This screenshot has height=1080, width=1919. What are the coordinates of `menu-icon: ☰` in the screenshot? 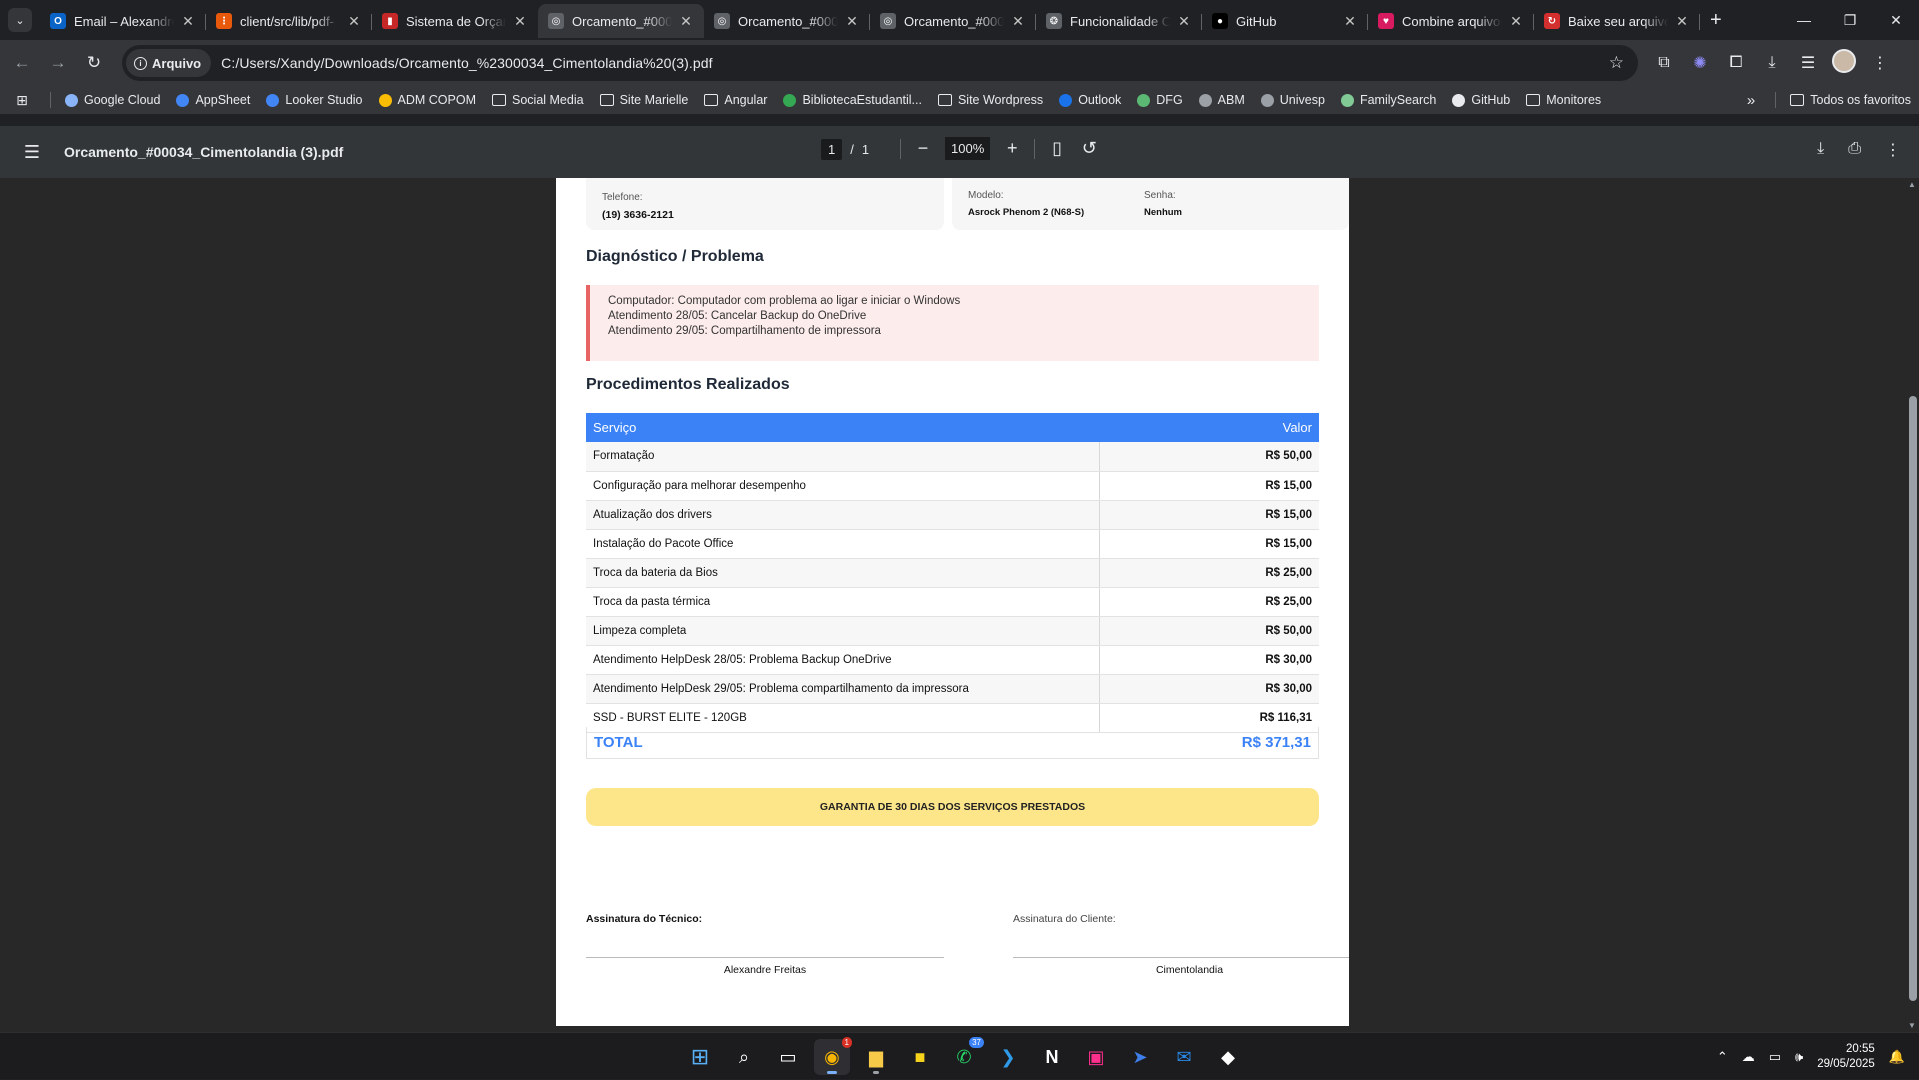 It's located at (32, 152).